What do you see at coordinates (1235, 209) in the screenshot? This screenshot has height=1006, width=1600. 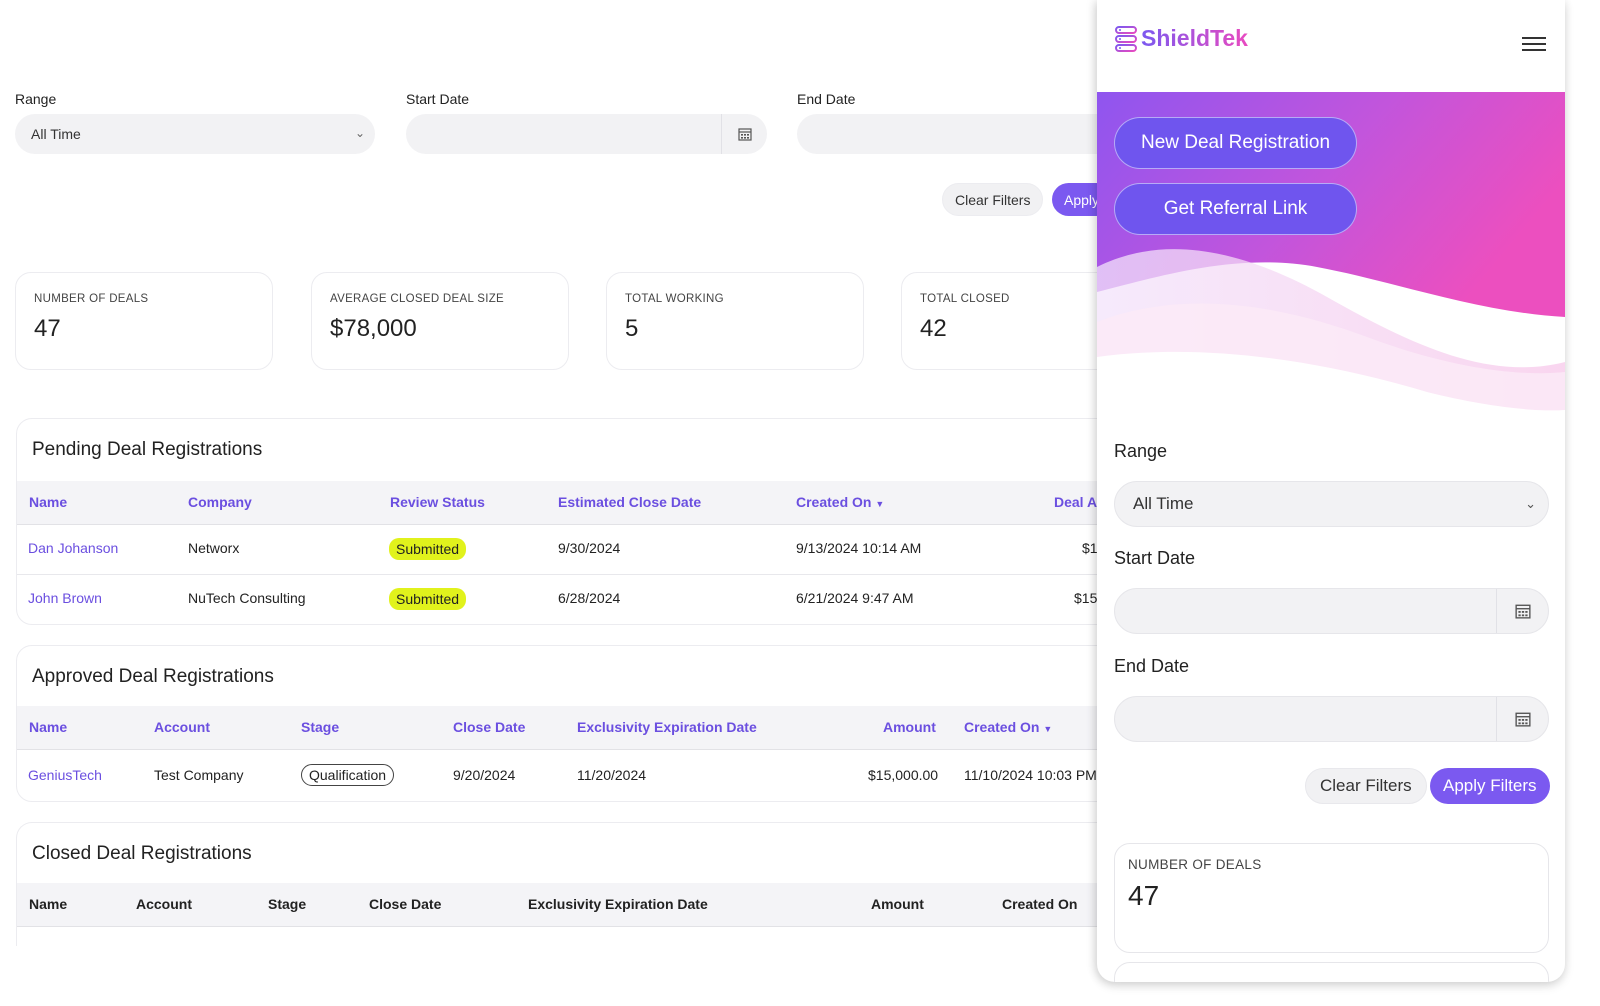 I see `get-referral-link-button: Get Referral Link` at bounding box center [1235, 209].